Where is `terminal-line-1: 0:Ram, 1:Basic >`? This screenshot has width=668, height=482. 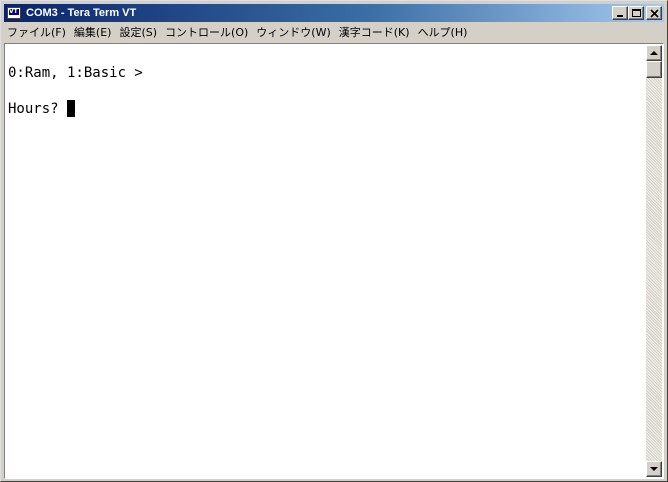
terminal-line-1: 0:Ram, 1:Basic > is located at coordinates (75, 73).